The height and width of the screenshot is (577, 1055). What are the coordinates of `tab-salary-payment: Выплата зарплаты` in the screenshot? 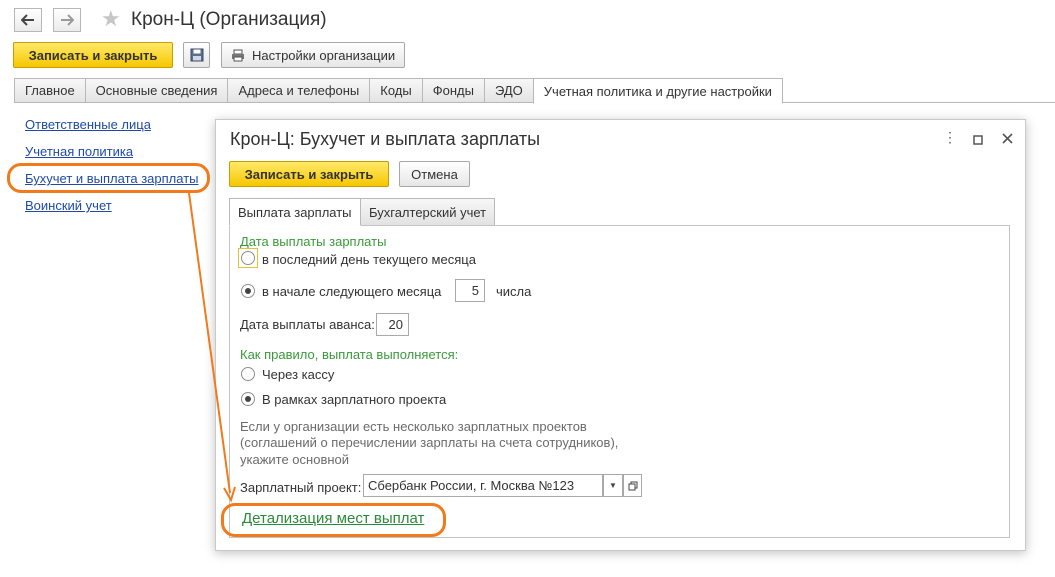 It's located at (295, 212).